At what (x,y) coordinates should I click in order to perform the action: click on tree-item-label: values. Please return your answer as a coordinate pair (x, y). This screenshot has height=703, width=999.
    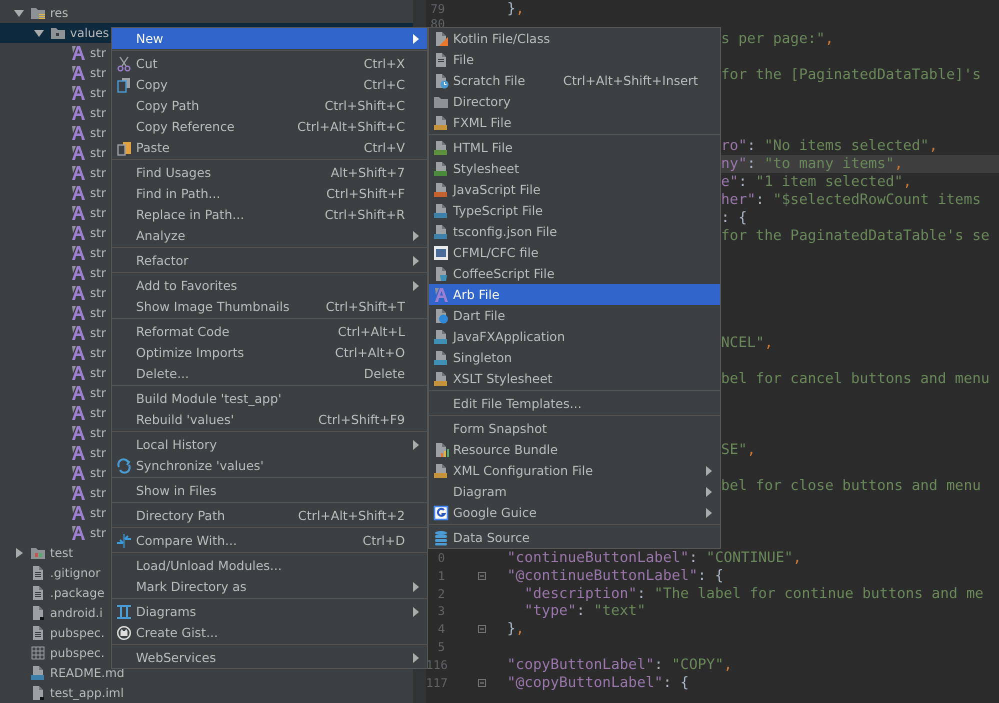
    Looking at the image, I should click on (90, 33).